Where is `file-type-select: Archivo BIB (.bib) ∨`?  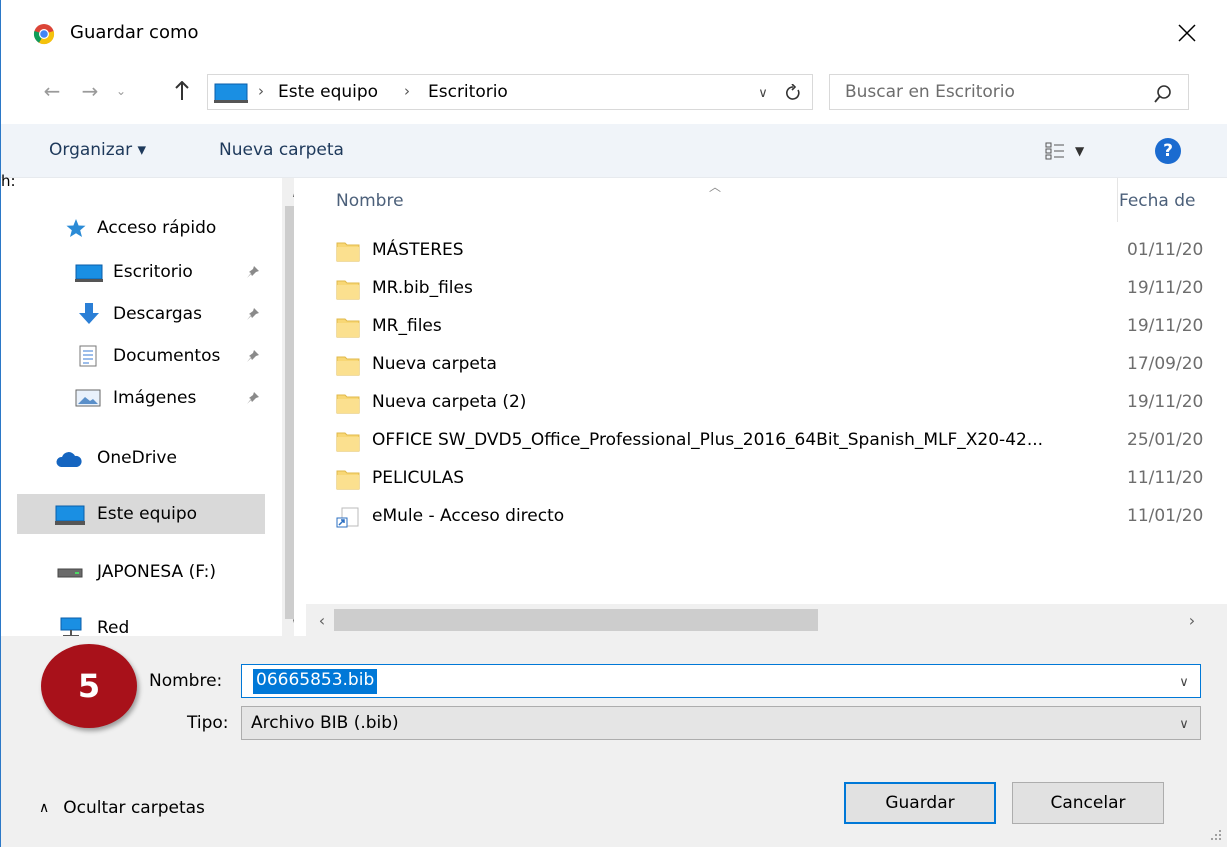 file-type-select: Archivo BIB (.bib) ∨ is located at coordinates (721, 723).